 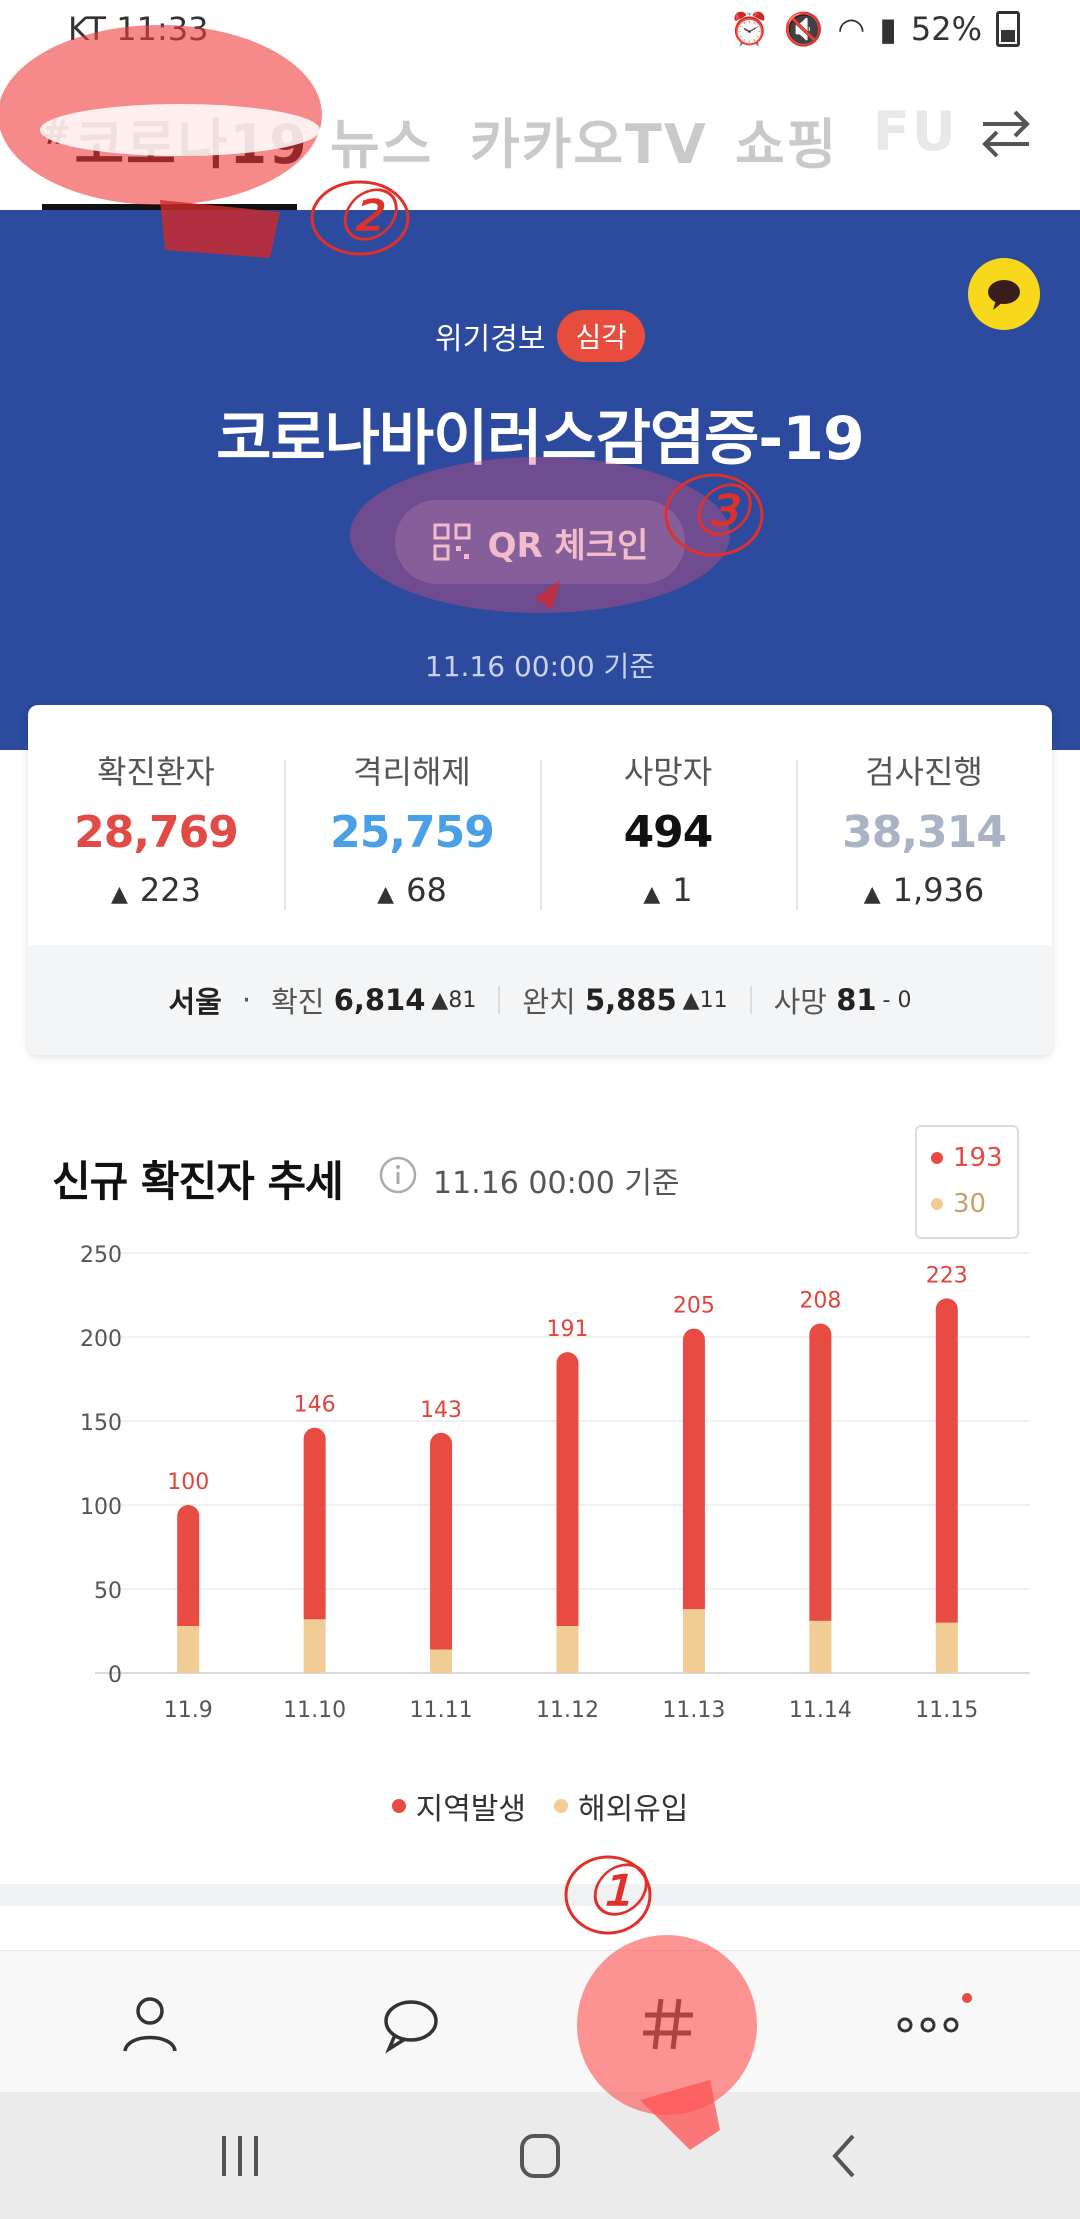 What do you see at coordinates (315, 1405) in the screenshot?
I see `bar-total-label: 146` at bounding box center [315, 1405].